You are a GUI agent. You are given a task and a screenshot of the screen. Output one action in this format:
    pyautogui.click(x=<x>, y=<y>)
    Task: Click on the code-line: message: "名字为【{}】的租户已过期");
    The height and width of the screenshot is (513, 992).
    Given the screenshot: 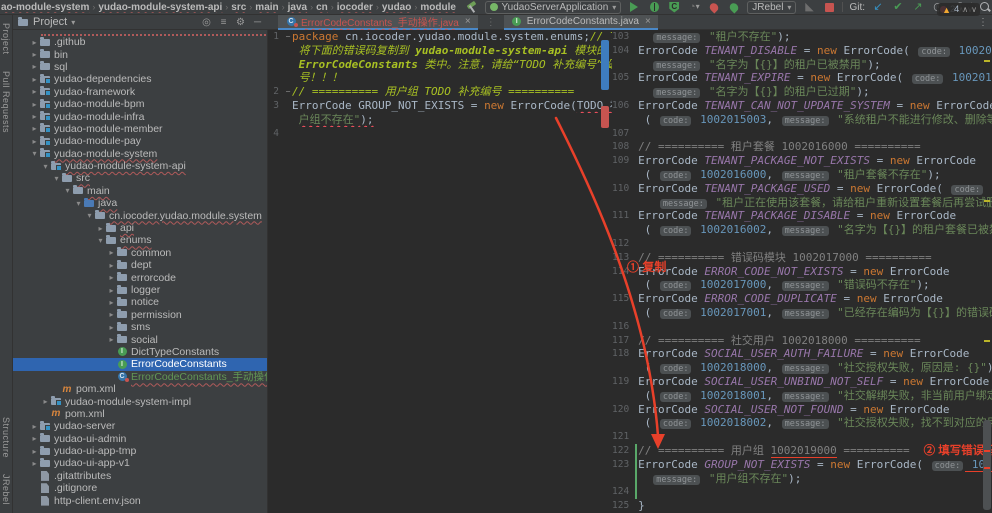 What is the action you would take?
    pyautogui.click(x=802, y=92)
    